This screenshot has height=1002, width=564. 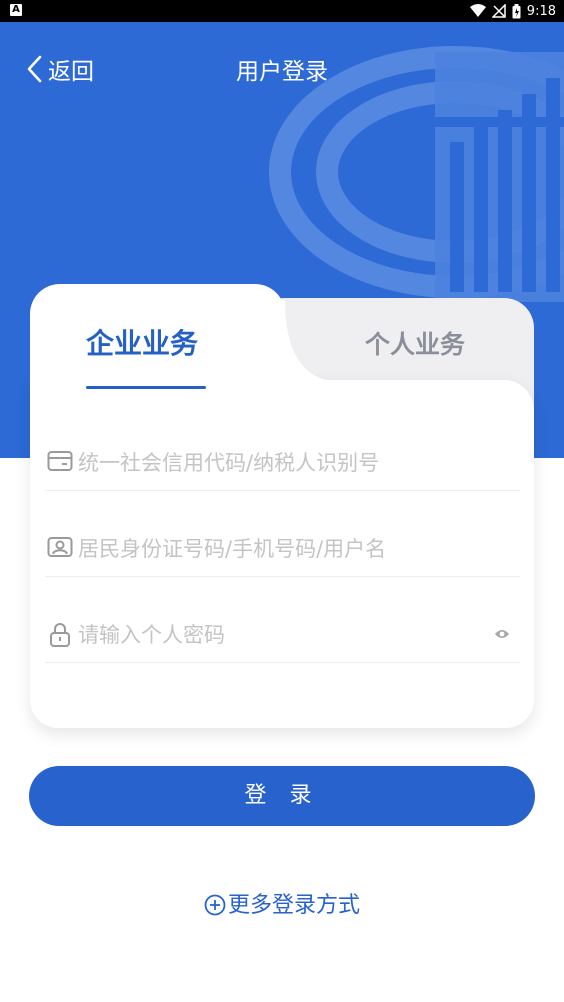 What do you see at coordinates (282, 796) in the screenshot?
I see `login-button: 登 录` at bounding box center [282, 796].